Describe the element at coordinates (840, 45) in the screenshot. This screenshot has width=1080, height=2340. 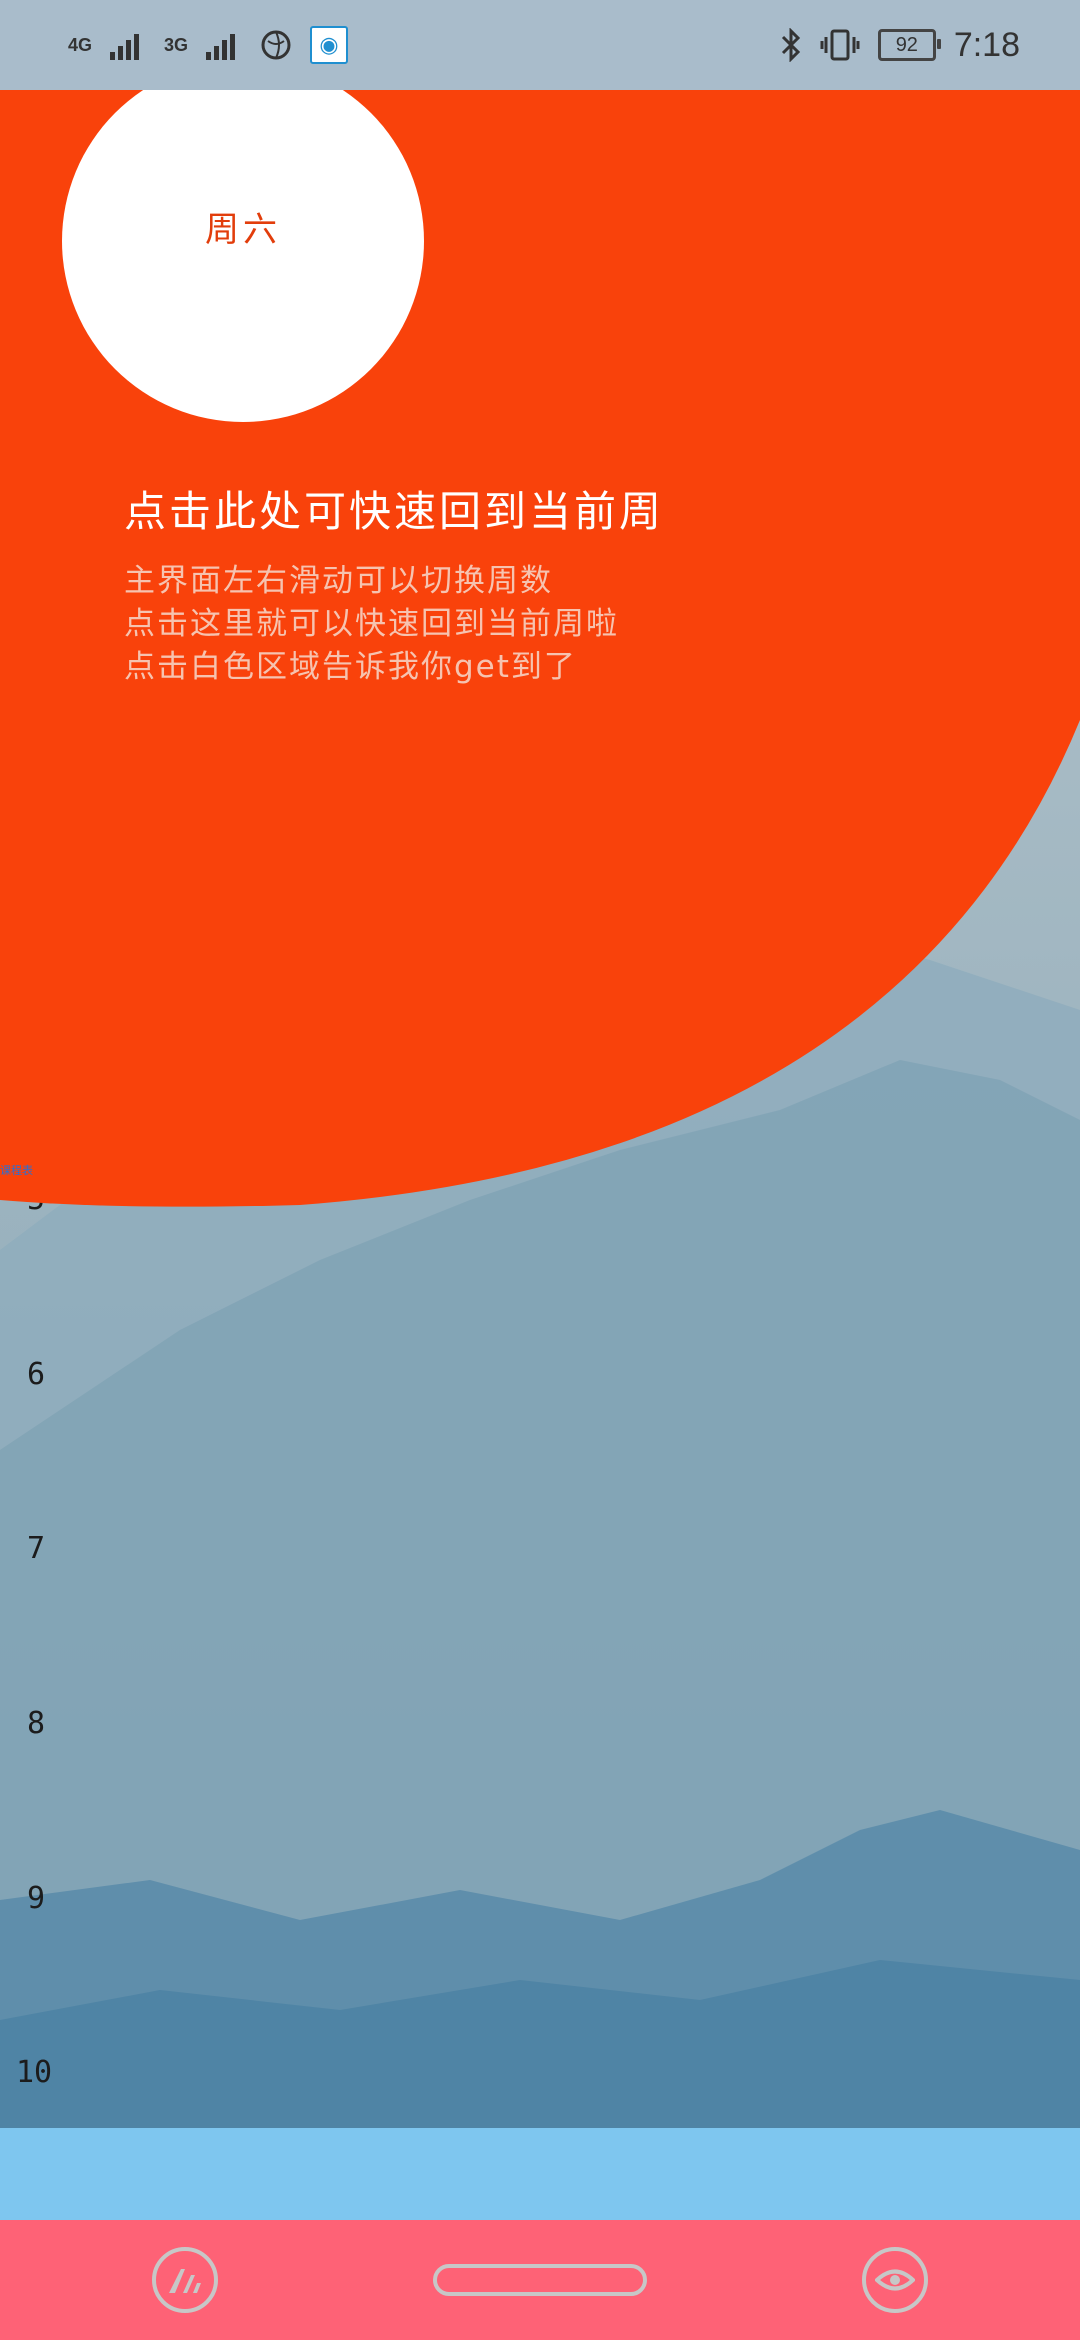
I see `vibrate-icon` at that location.